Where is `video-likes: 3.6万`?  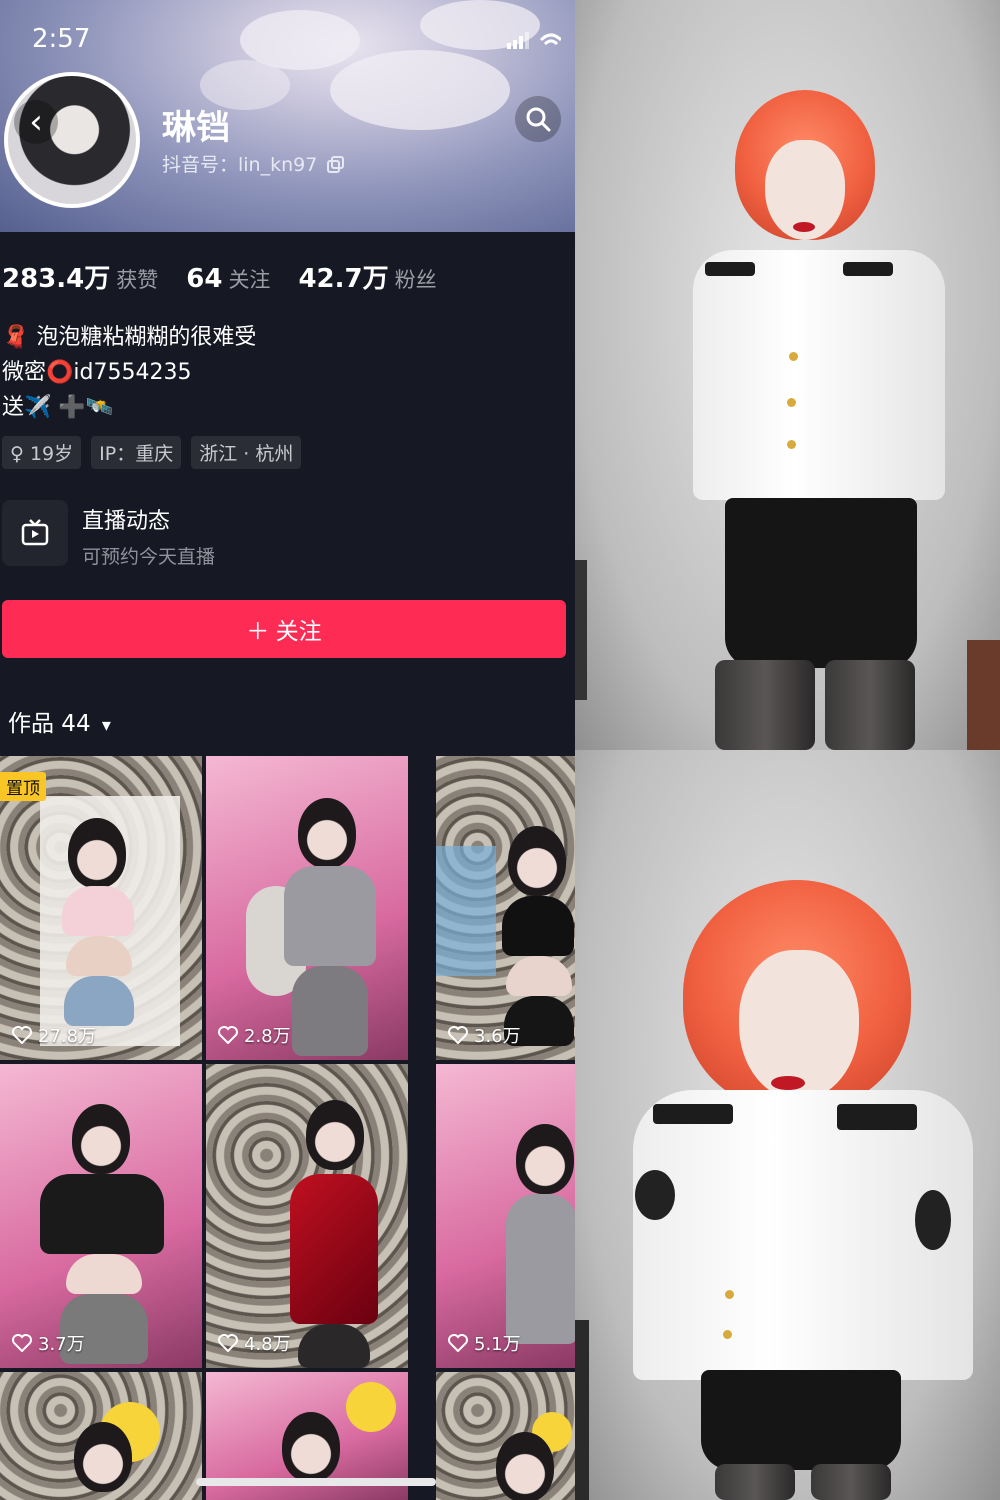
video-likes: 3.6万 is located at coordinates (484, 1035).